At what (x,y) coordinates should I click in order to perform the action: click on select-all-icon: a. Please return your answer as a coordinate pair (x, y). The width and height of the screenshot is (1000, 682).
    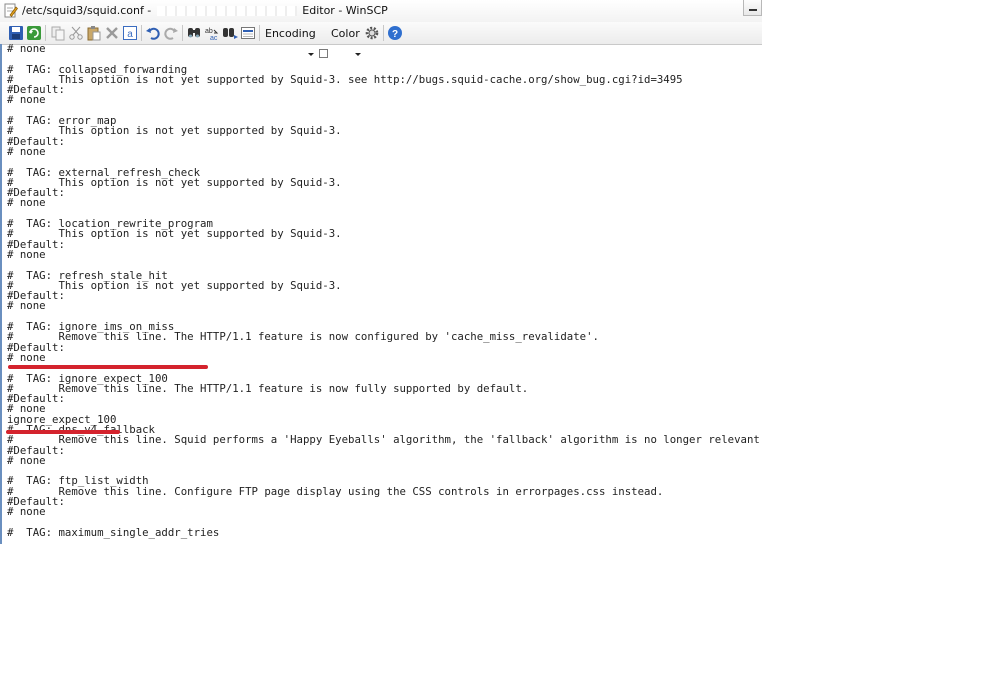
    Looking at the image, I should click on (130, 33).